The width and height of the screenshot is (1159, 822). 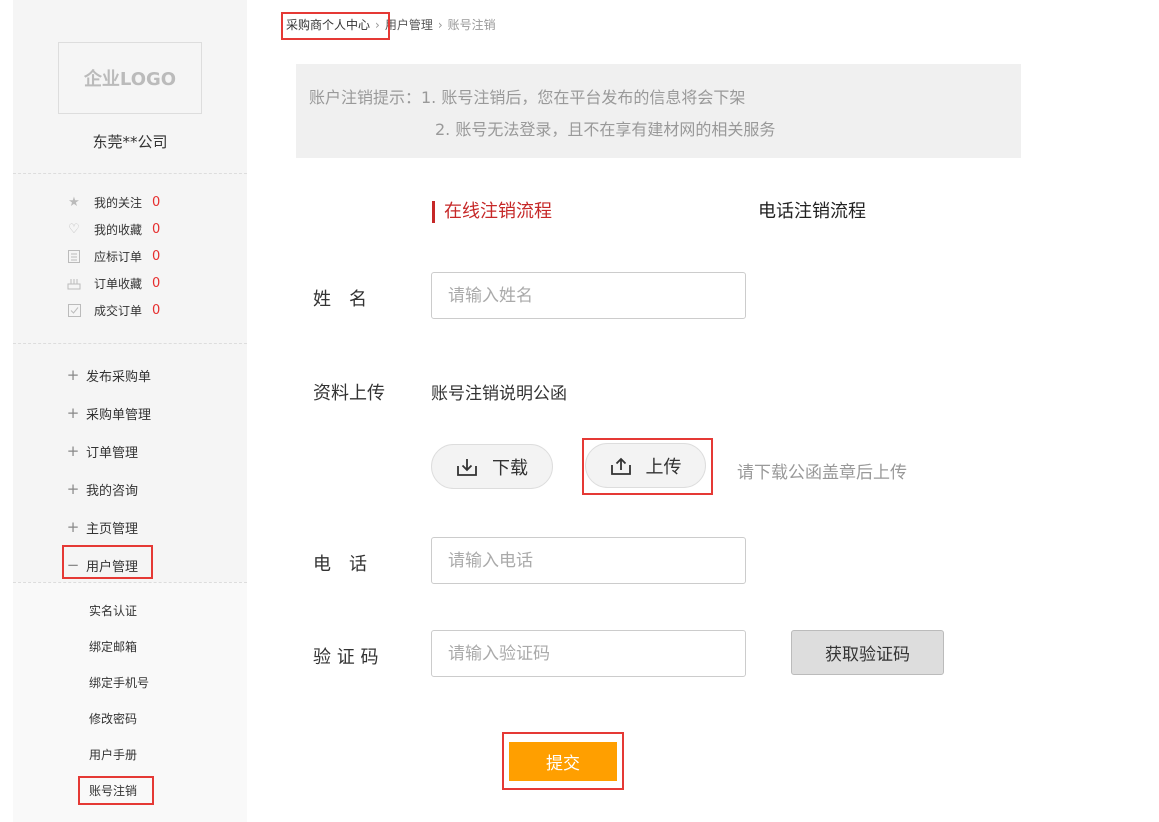 I want to click on tab-phone-cancel: 电话注销流程, so click(x=812, y=212).